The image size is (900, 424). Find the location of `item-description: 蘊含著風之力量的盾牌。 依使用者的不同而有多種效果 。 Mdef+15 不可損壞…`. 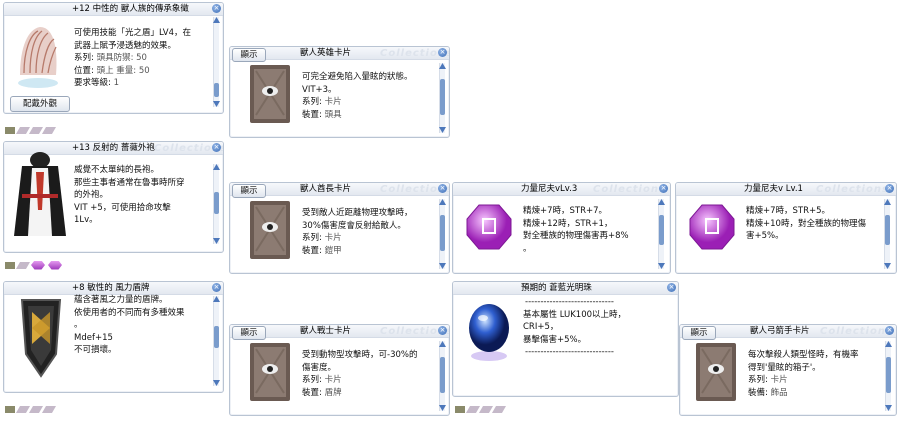

item-description: 蘊含著風之力量的盾牌。 依使用者的不同而有多種效果 。 Mdef+15 不可損壞… is located at coordinates (129, 325).